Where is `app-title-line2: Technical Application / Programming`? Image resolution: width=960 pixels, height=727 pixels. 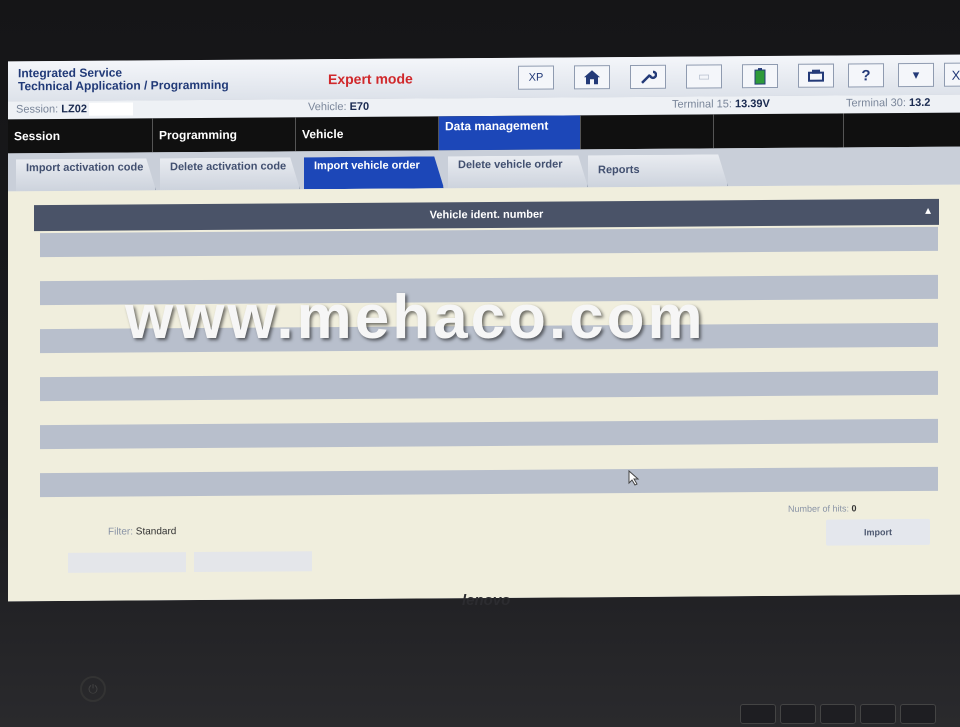
app-title-line2: Technical Application / Programming is located at coordinates (123, 85).